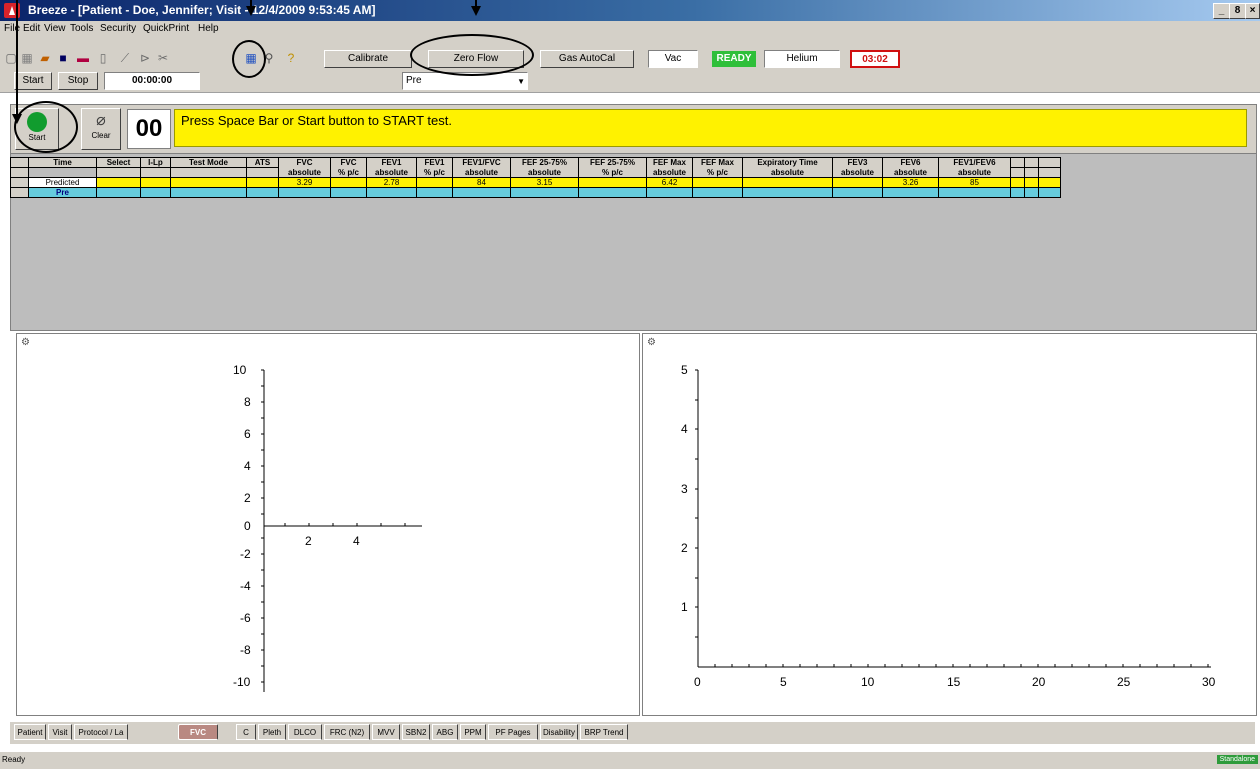 This screenshot has height=769, width=1260. I want to click on menu-view: View, so click(55, 28).